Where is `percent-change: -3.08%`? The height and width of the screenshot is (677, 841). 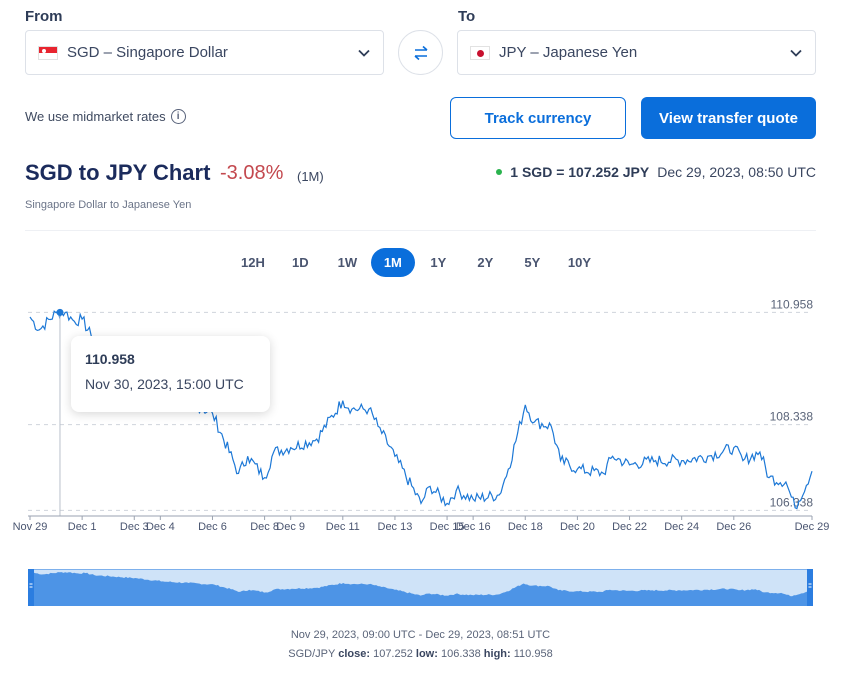
percent-change: -3.08% is located at coordinates (252, 173).